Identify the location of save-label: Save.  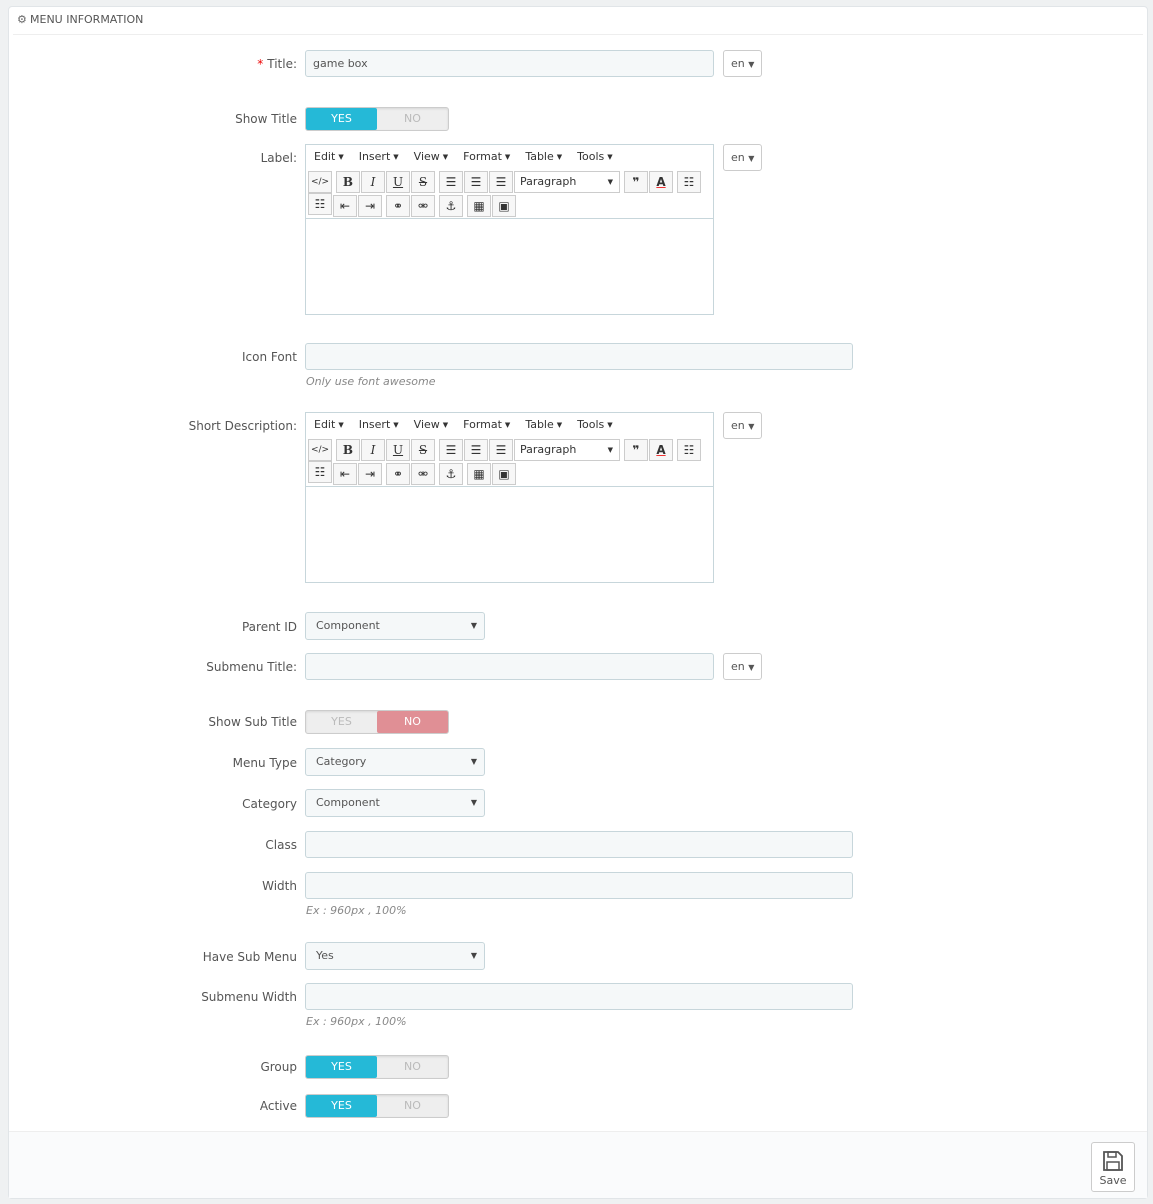
(1113, 1180).